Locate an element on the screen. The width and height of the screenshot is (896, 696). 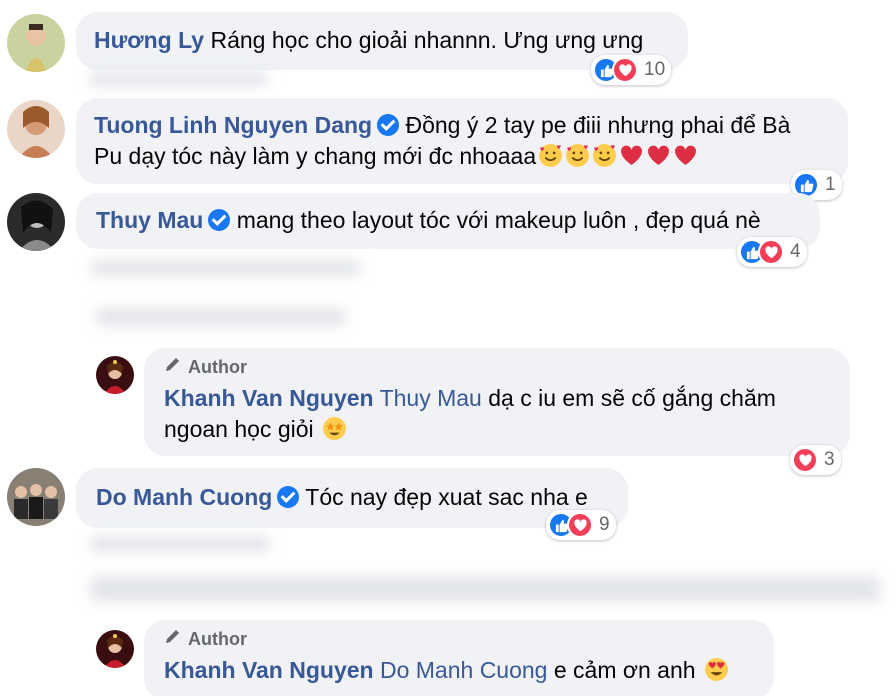
comment-text: dạ c iu em sẽ cố gắng chăm is located at coordinates (632, 398).